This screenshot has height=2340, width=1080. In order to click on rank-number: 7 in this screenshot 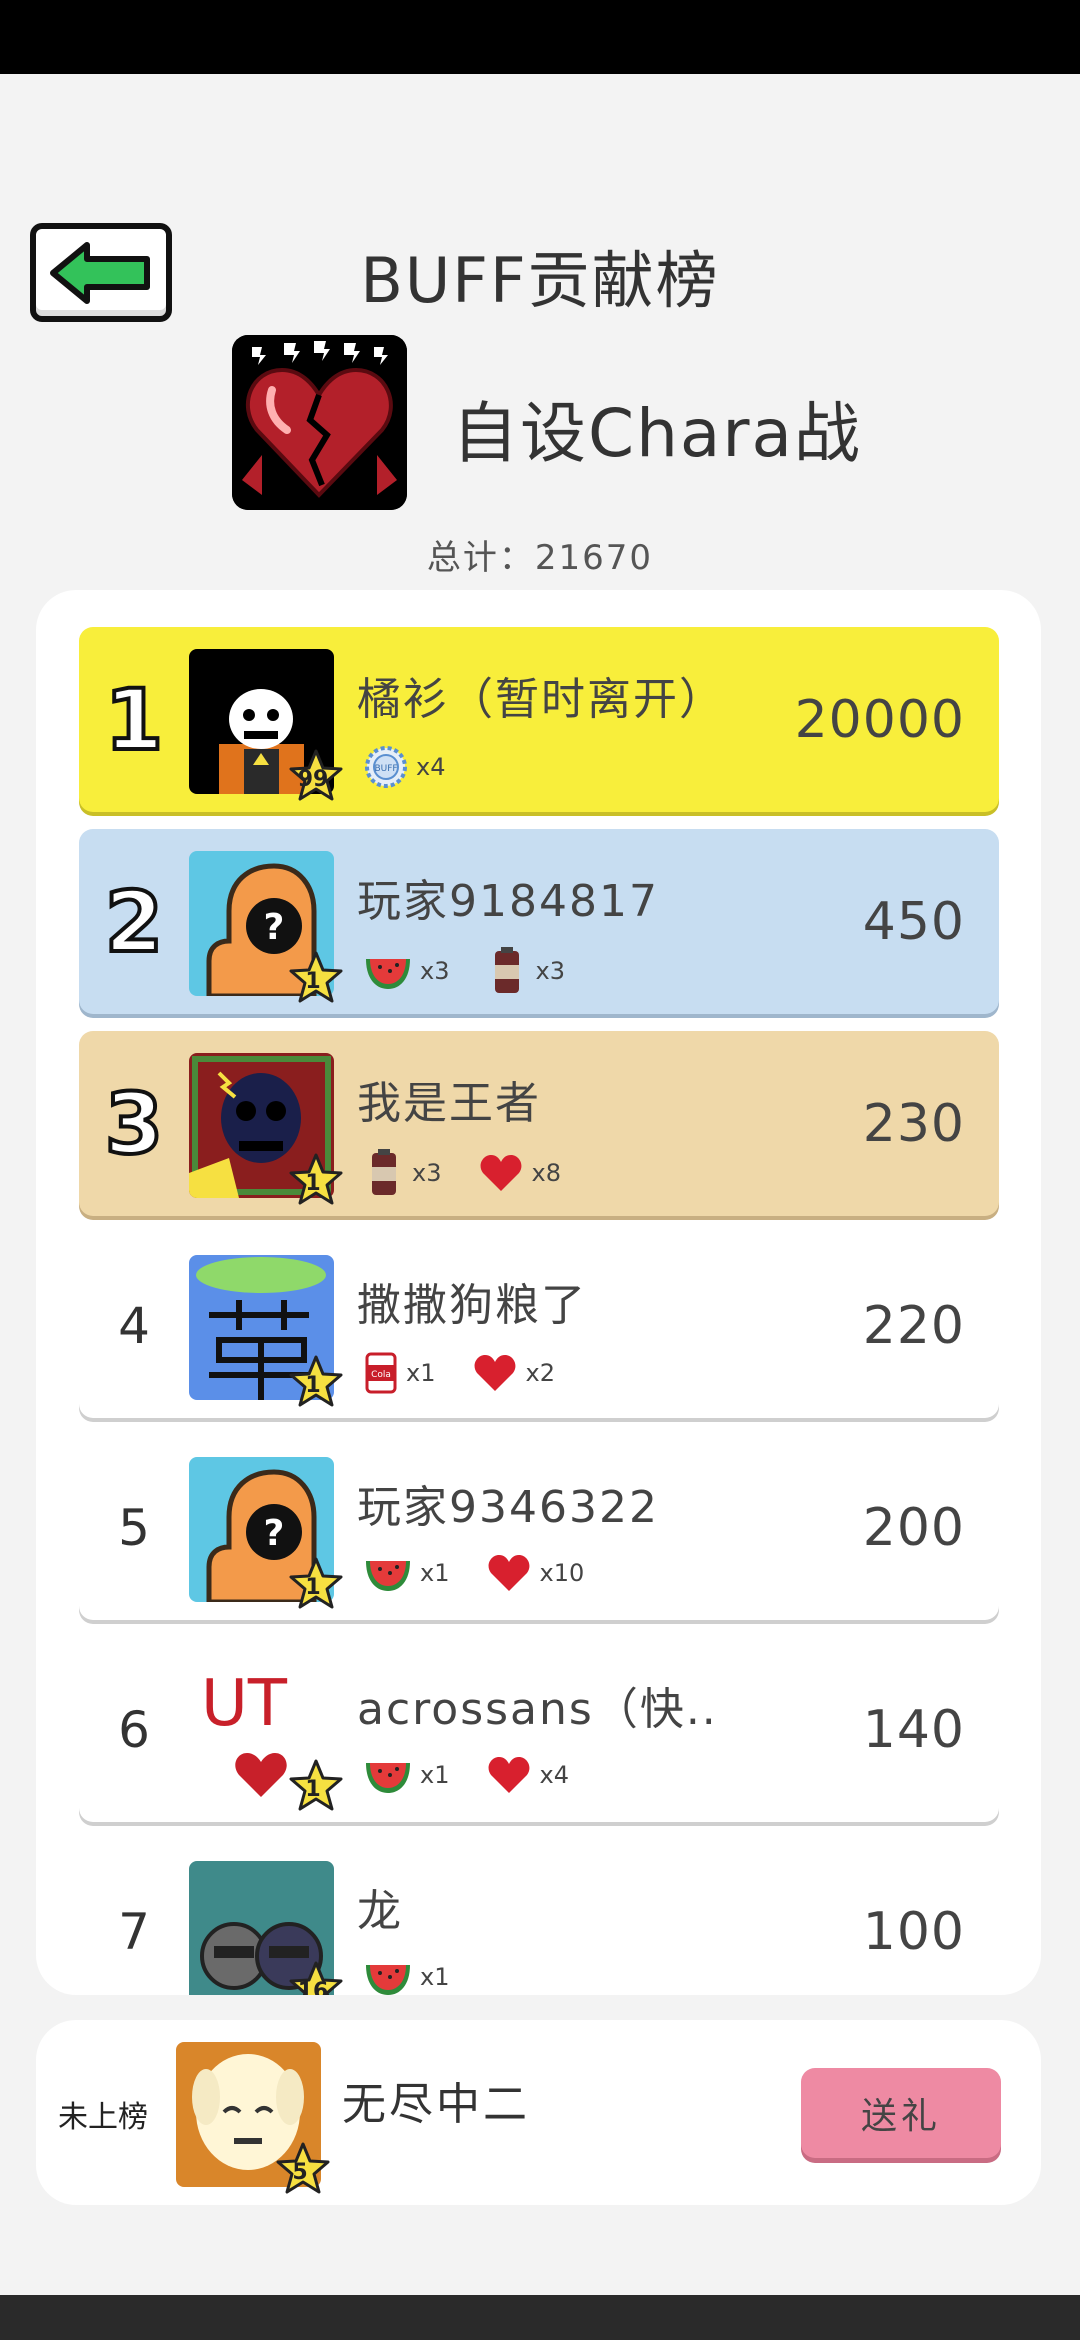, I will do `click(134, 1931)`.